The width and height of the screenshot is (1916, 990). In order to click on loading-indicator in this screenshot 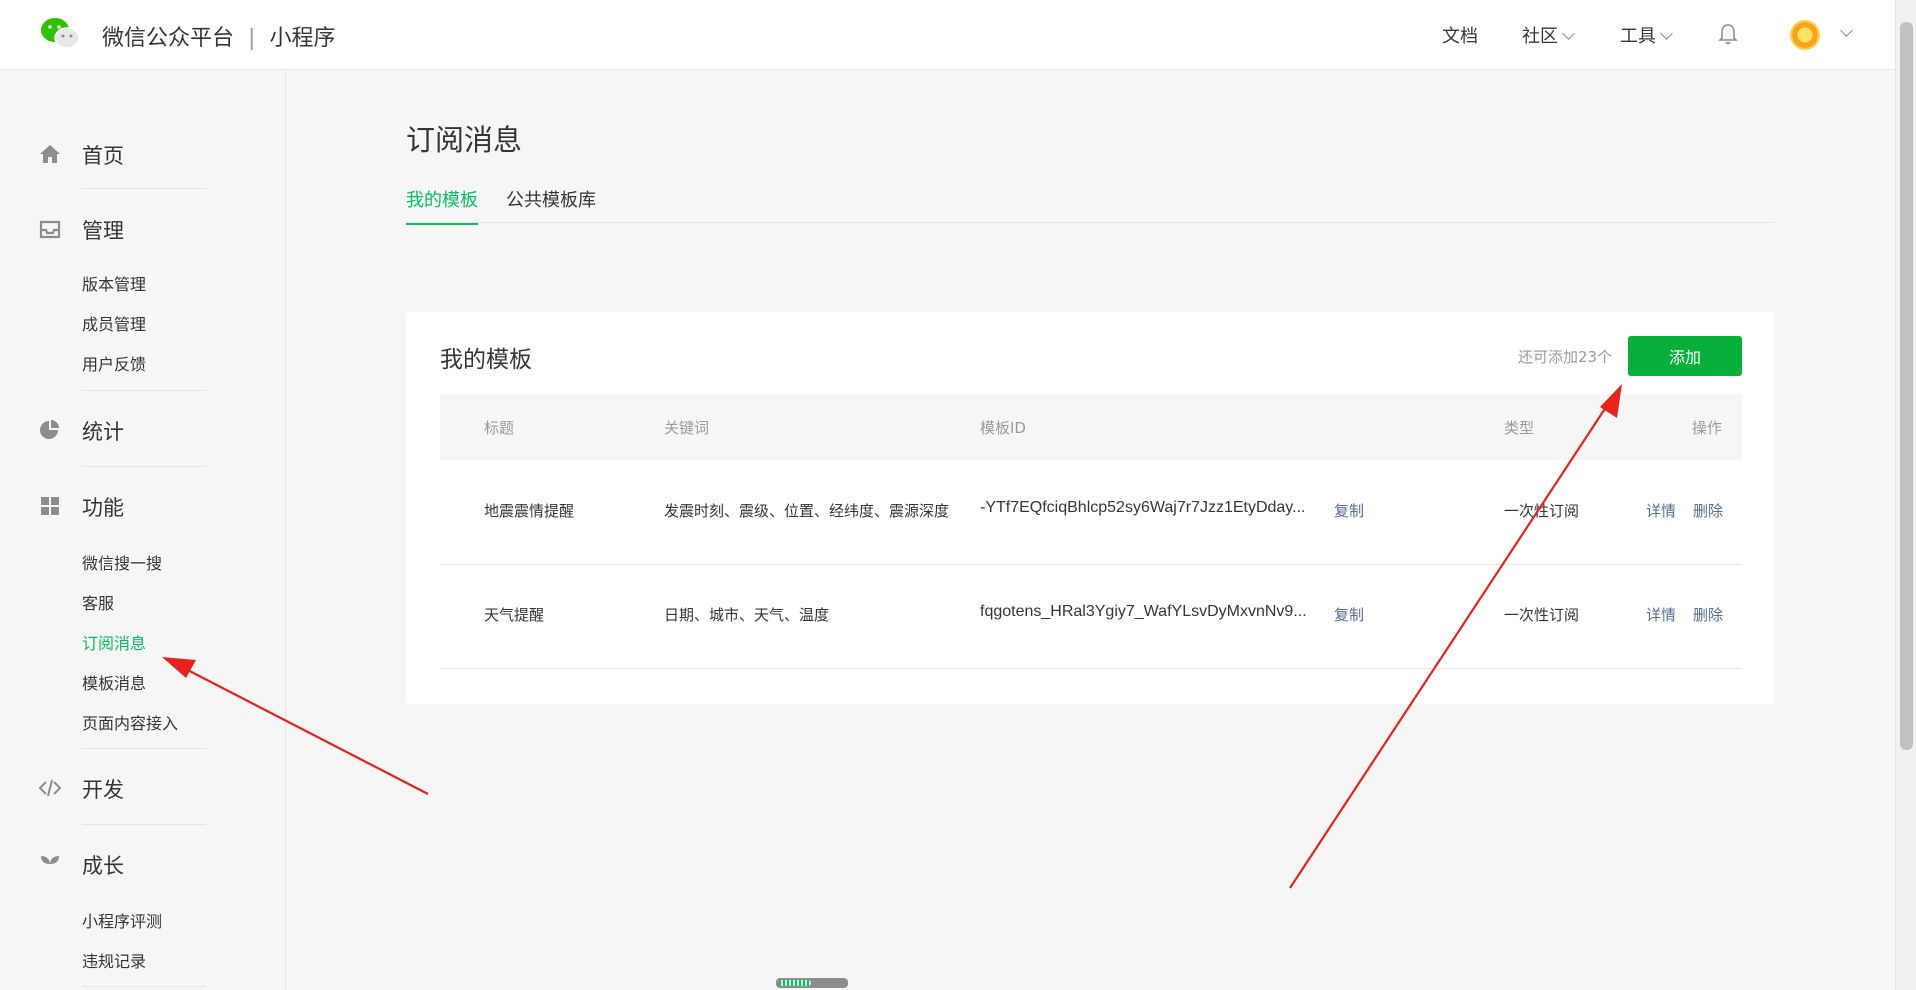, I will do `click(812, 983)`.